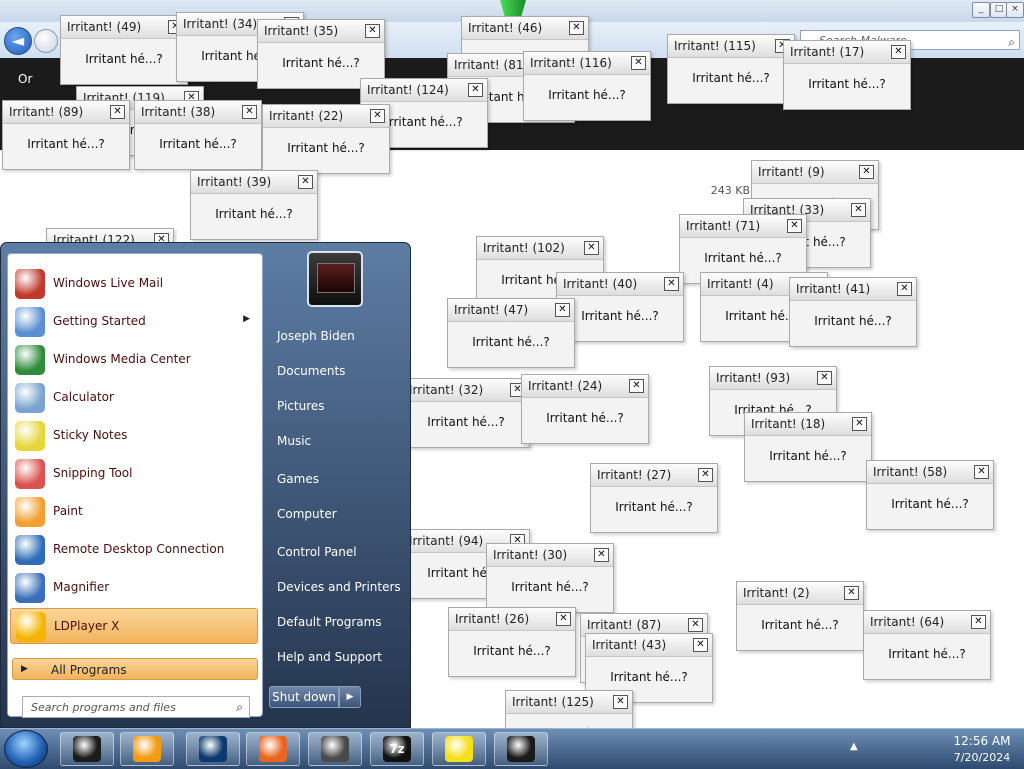  I want to click on forward-button, so click(46, 41).